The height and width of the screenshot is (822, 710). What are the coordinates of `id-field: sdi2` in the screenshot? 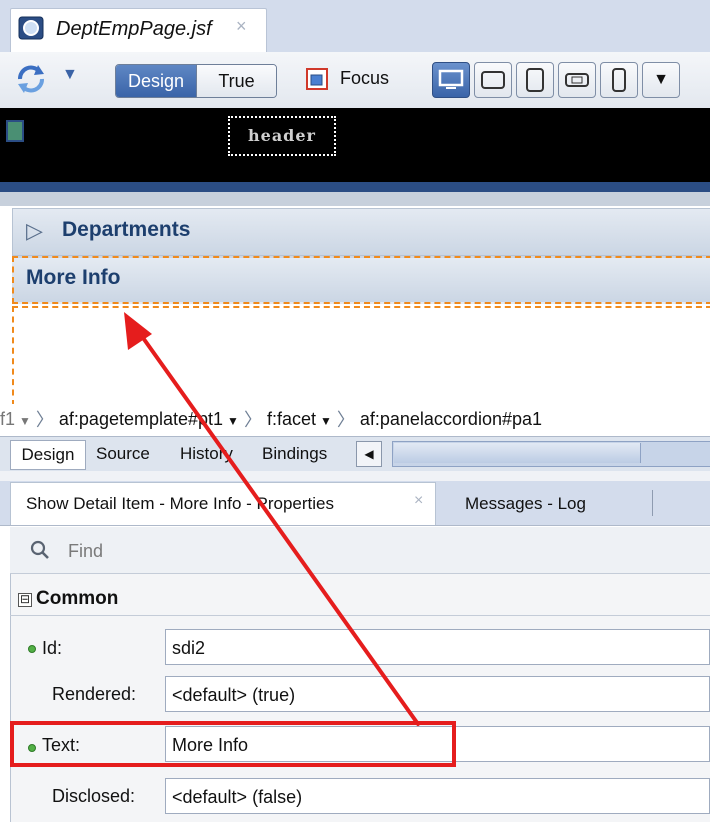 It's located at (437, 647).